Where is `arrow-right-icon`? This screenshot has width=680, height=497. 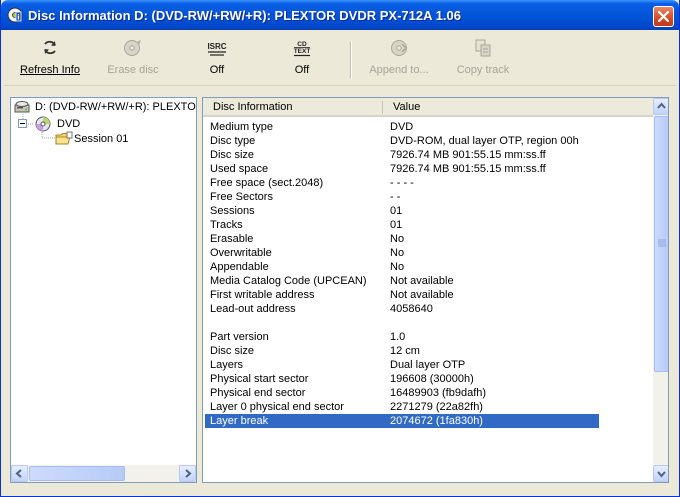 arrow-right-icon is located at coordinates (188, 473).